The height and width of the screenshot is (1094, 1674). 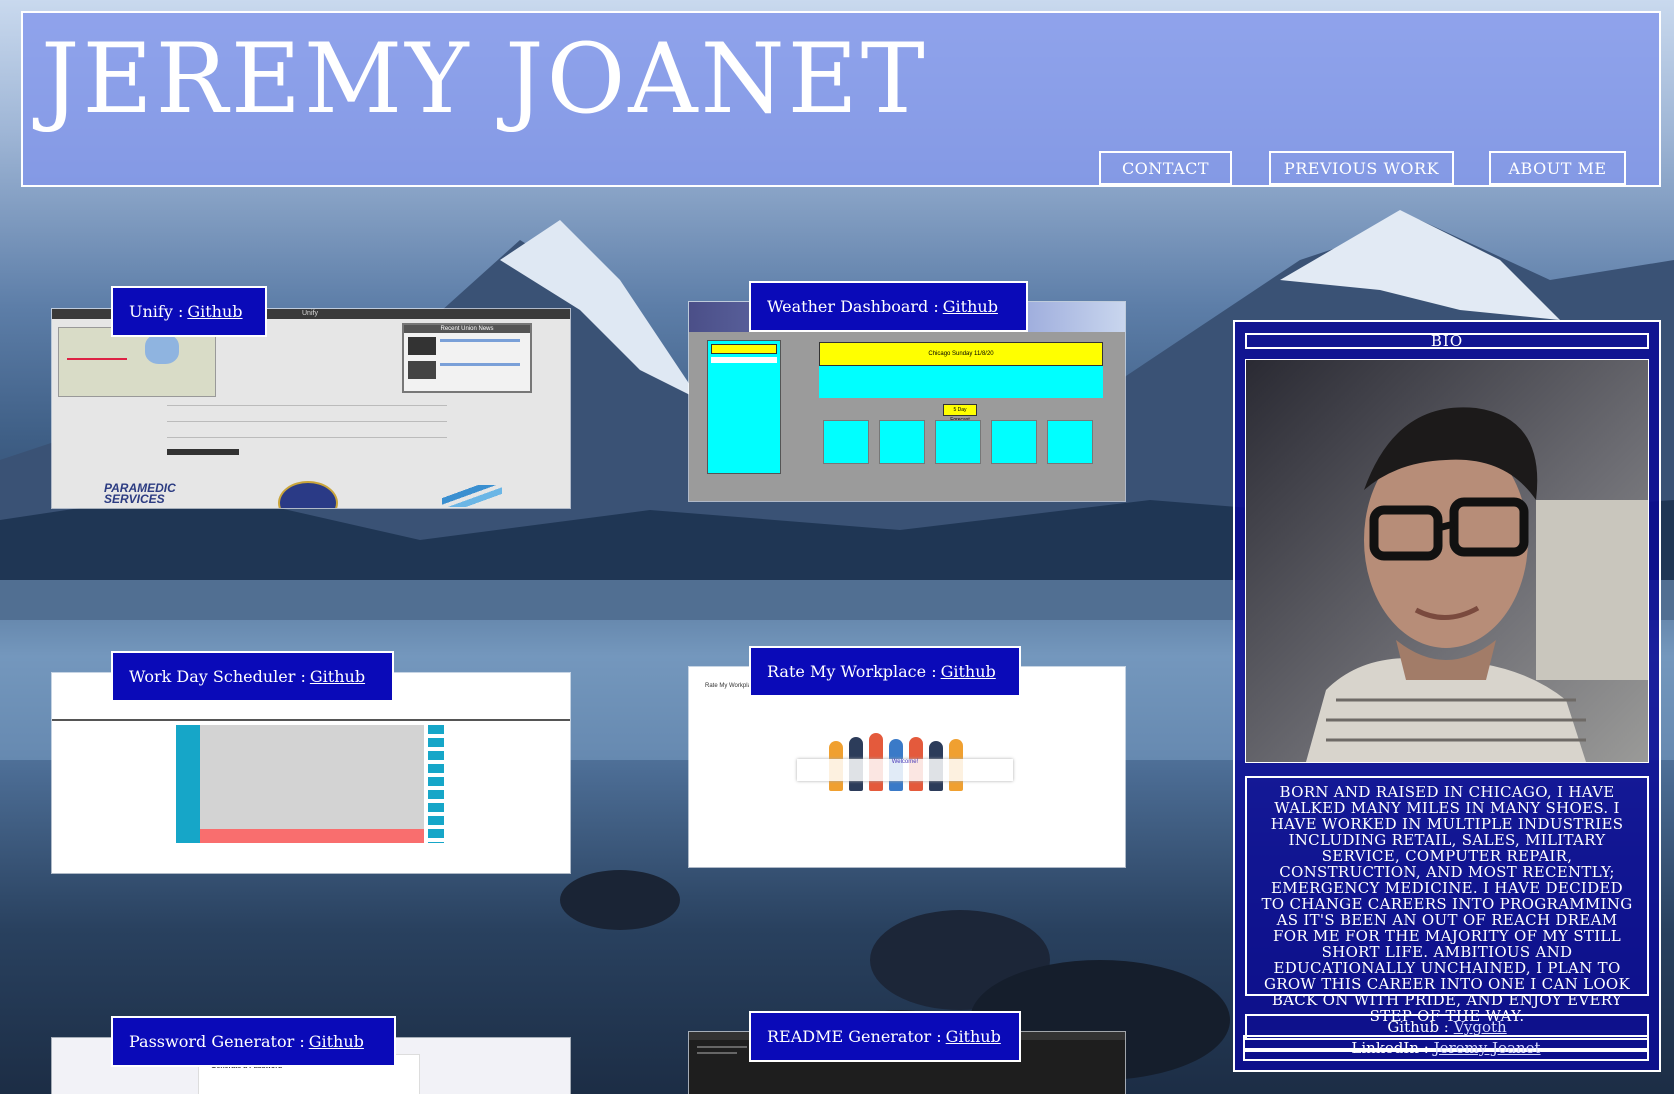 What do you see at coordinates (312, 836) in the screenshot?
I see `scheduler-present-block` at bounding box center [312, 836].